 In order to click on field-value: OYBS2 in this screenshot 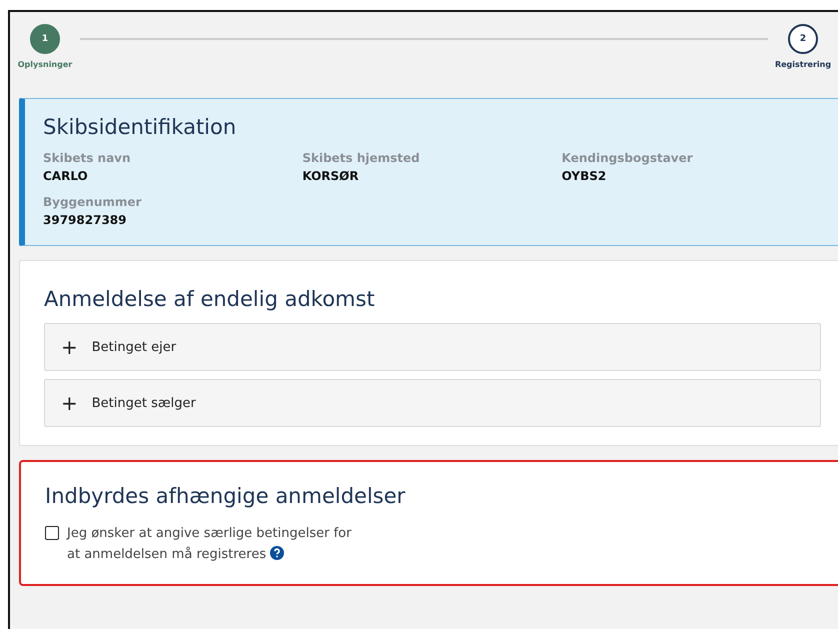, I will do `click(585, 176)`.